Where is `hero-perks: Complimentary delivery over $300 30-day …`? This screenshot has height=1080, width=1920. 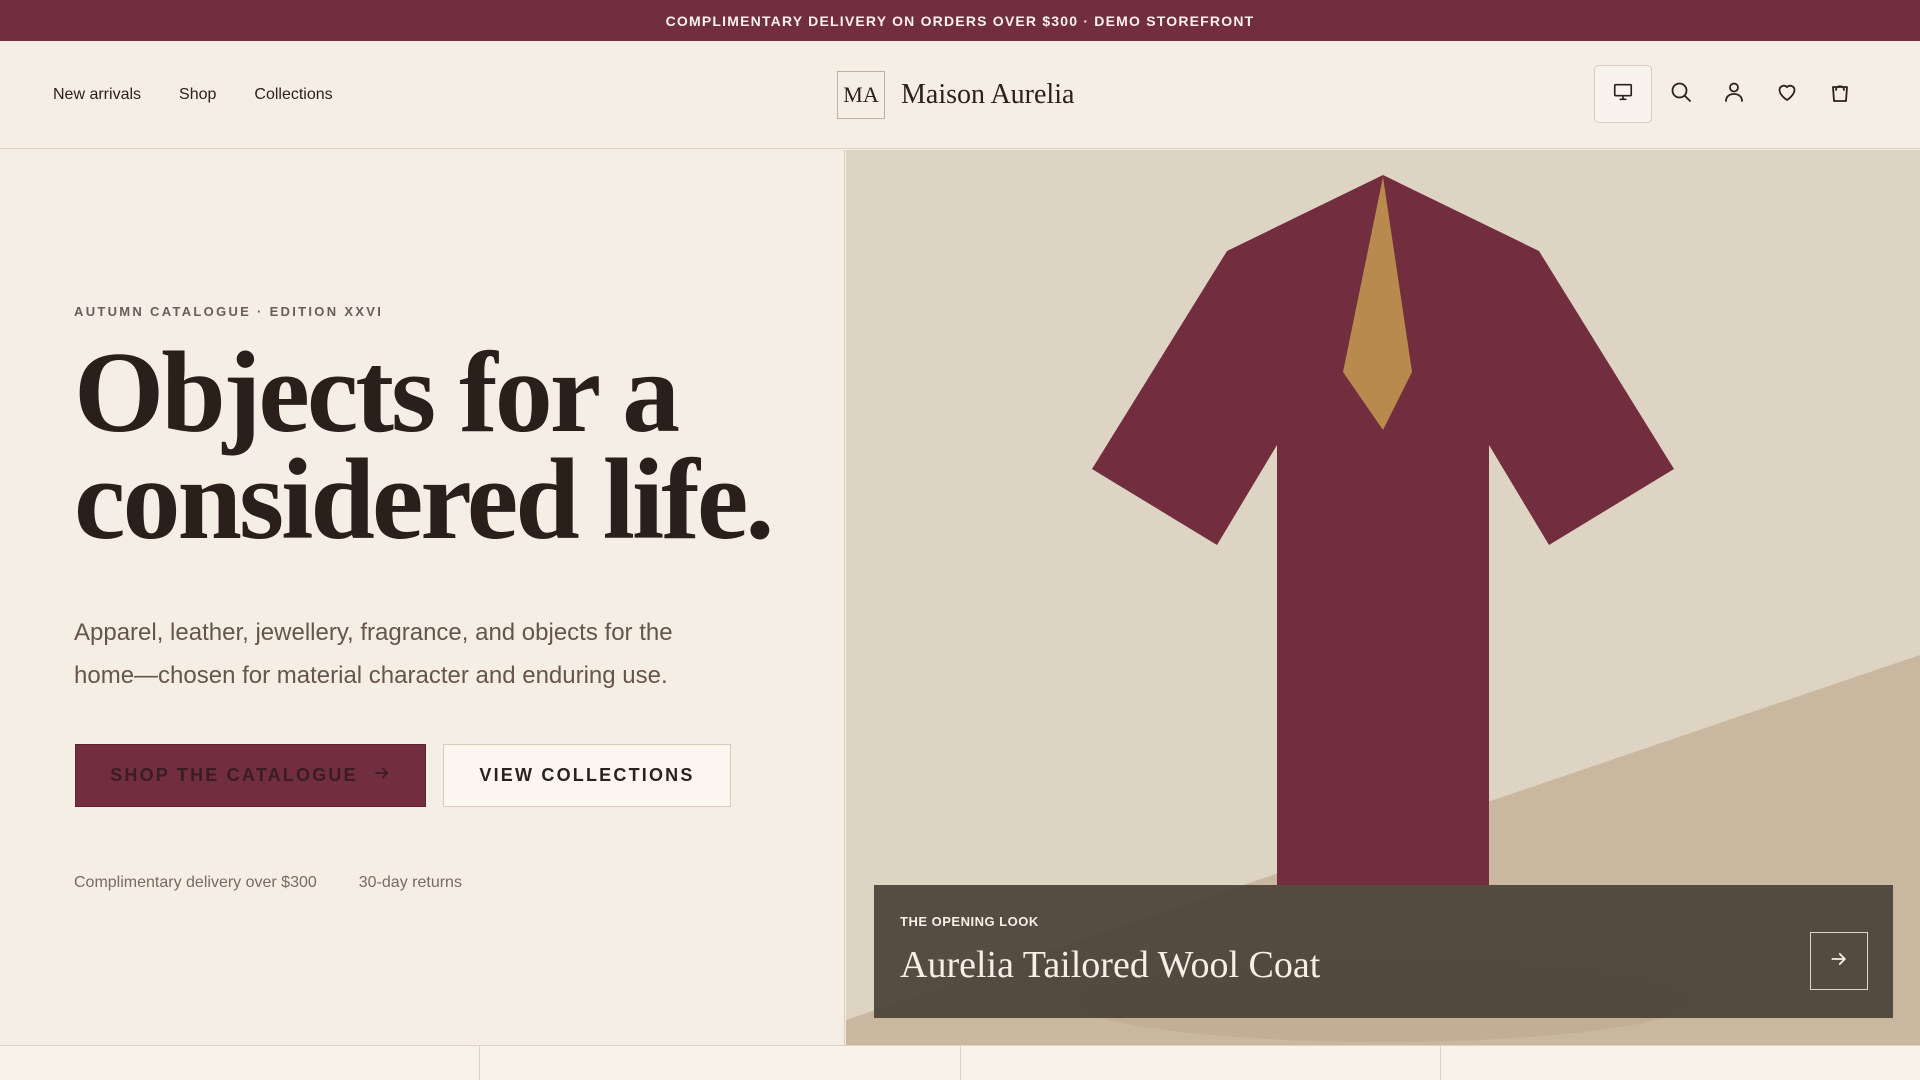
hero-perks: Complimentary delivery over $300 30-day … is located at coordinates (268, 883).